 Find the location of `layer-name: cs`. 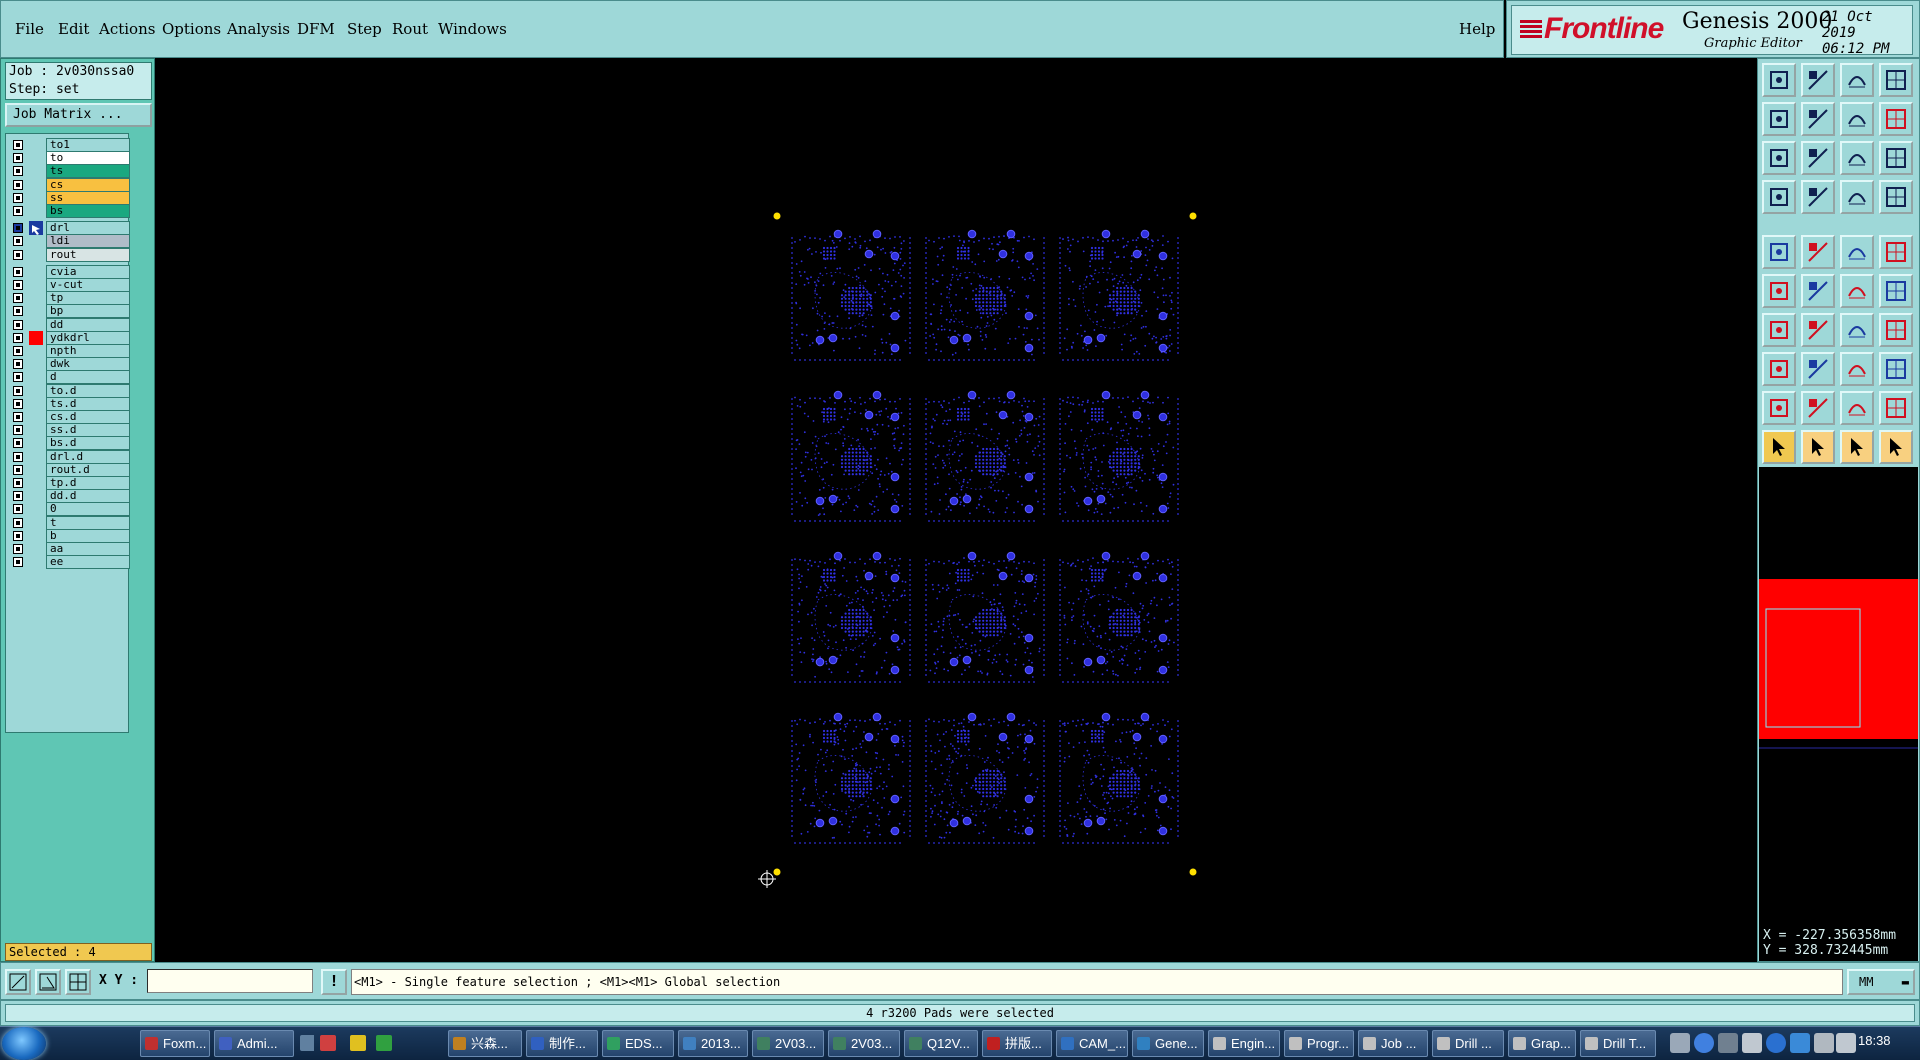

layer-name: cs is located at coordinates (88, 184).